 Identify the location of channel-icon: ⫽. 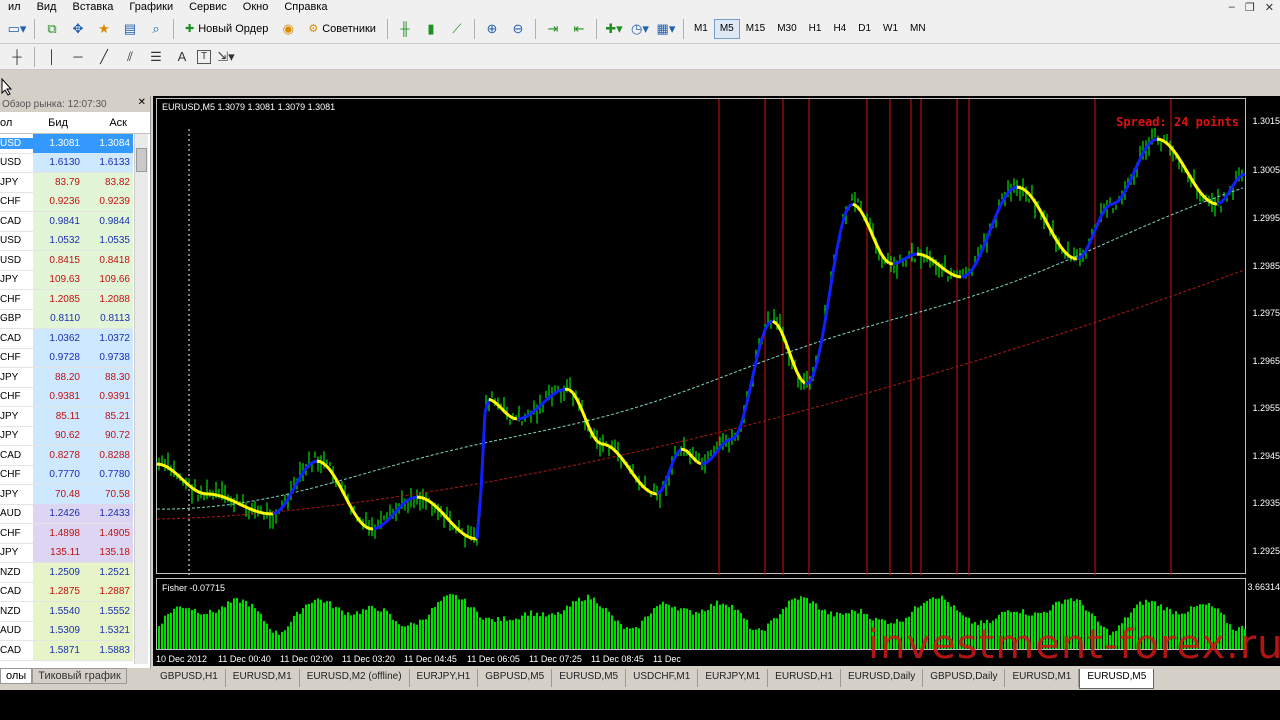
(130, 57).